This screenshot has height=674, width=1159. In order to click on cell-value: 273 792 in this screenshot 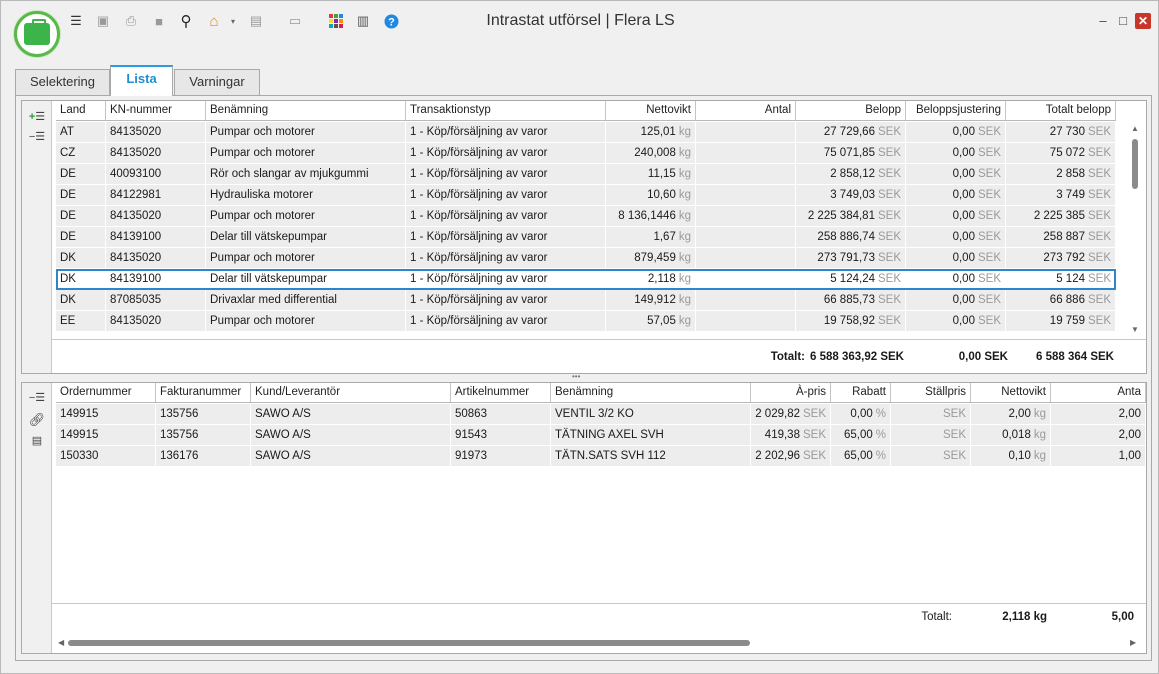, I will do `click(1064, 258)`.